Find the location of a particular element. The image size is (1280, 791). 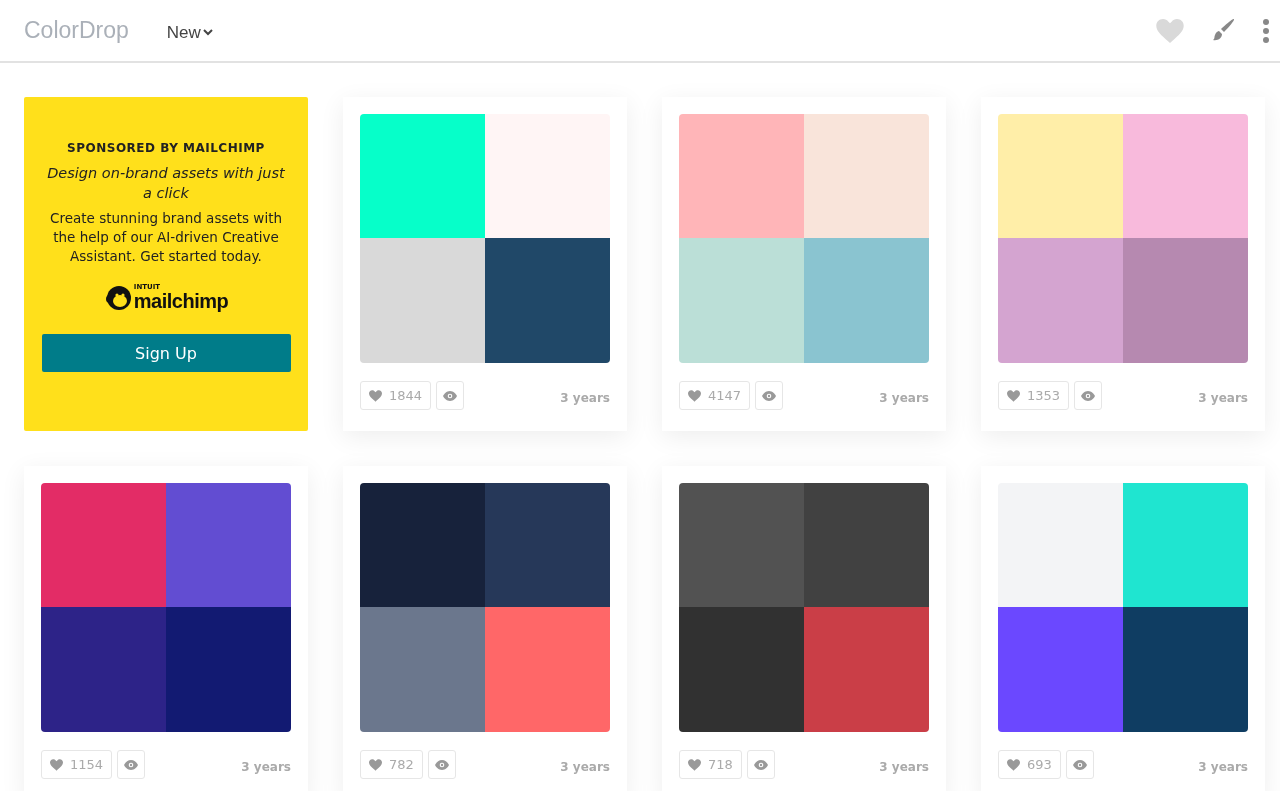

like-button: 1353 is located at coordinates (1034, 395).